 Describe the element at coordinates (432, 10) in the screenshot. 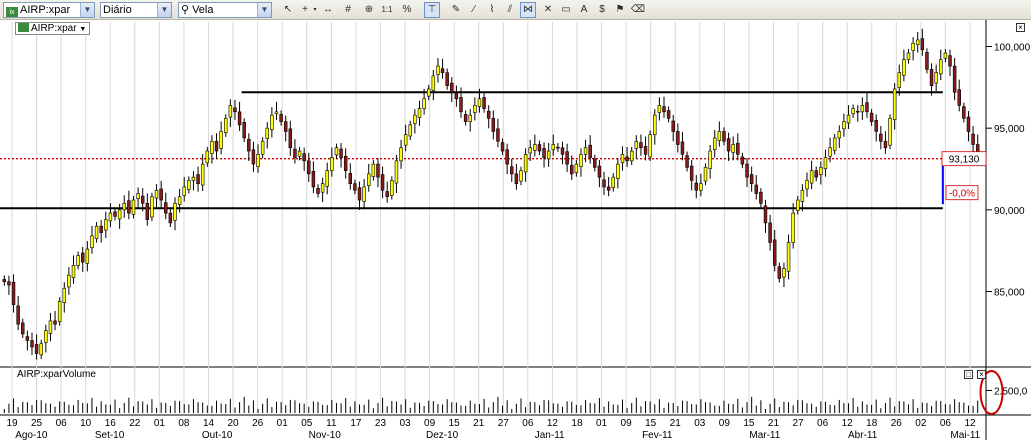

I see `trendline-tool-icon: ⊤` at that location.